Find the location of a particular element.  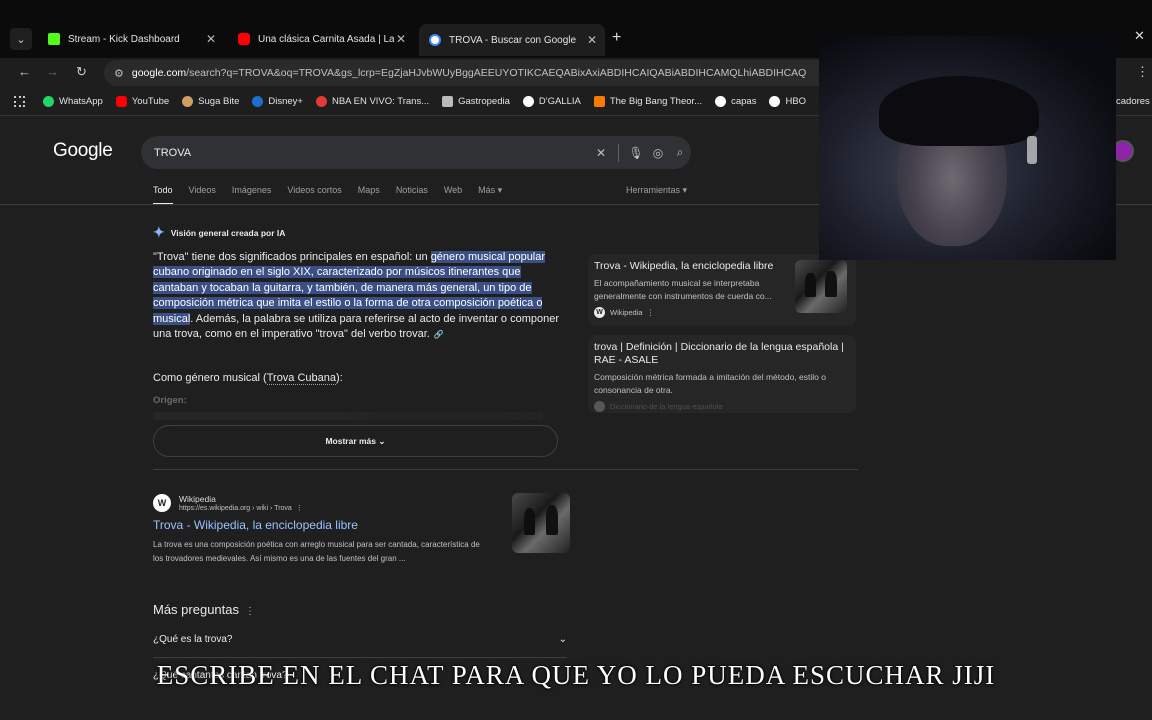

tab-carnita-asada: Una clásica Carnita Asada | La C ✕ is located at coordinates (321, 39).